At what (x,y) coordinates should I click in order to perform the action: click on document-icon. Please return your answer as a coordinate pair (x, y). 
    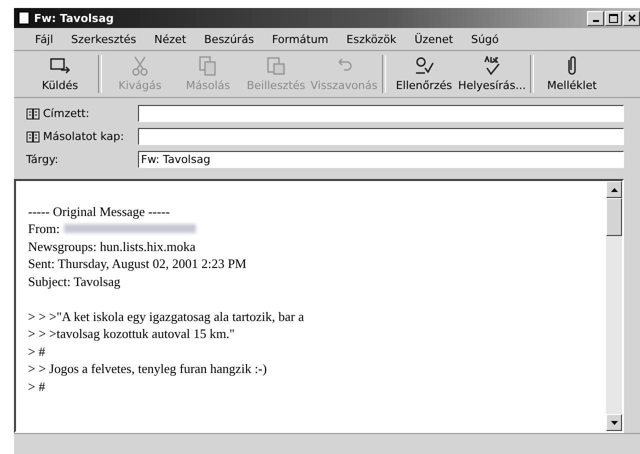
    Looking at the image, I should click on (24, 18).